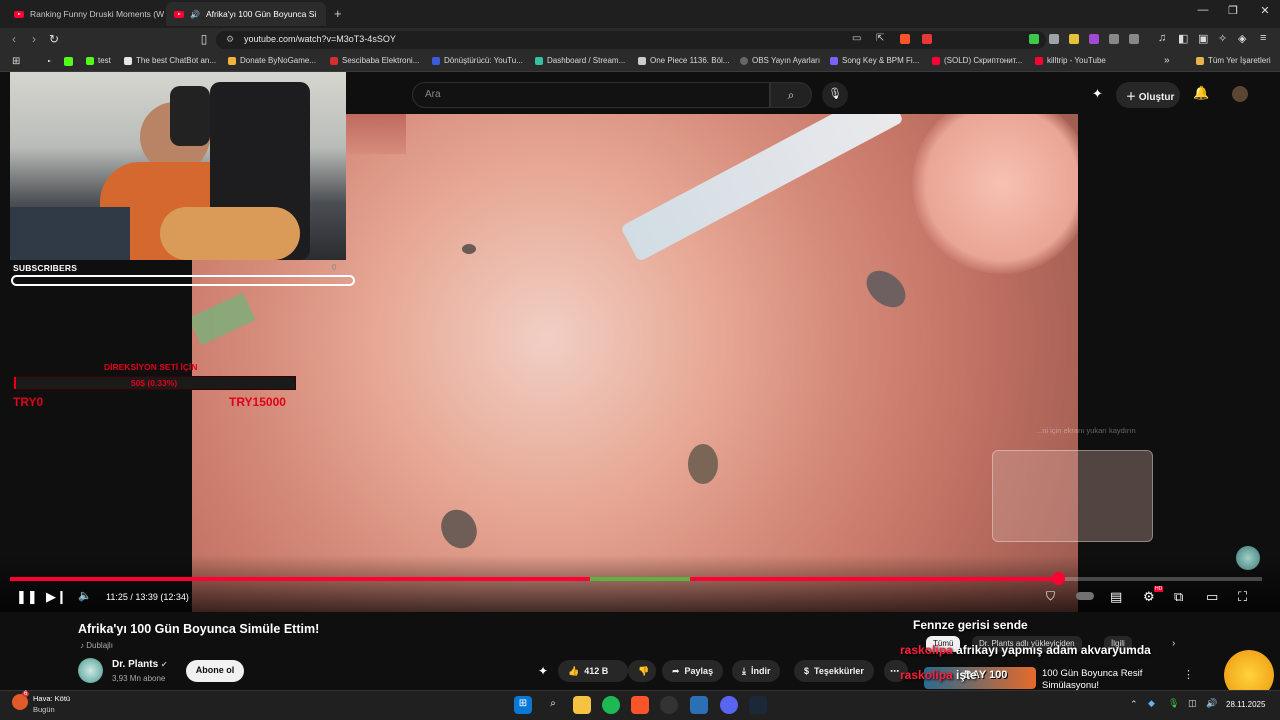 This screenshot has width=1280, height=720. What do you see at coordinates (56, 597) in the screenshot?
I see `next-icon: ▶❙` at bounding box center [56, 597].